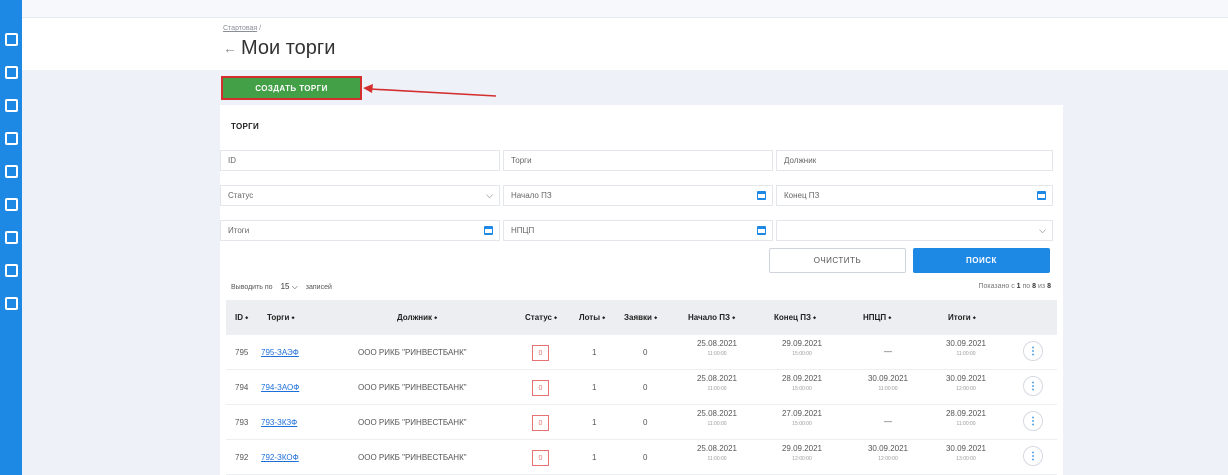 The width and height of the screenshot is (1228, 475). What do you see at coordinates (281, 317) in the screenshot?
I see `col-auction: Торги ⬩` at bounding box center [281, 317].